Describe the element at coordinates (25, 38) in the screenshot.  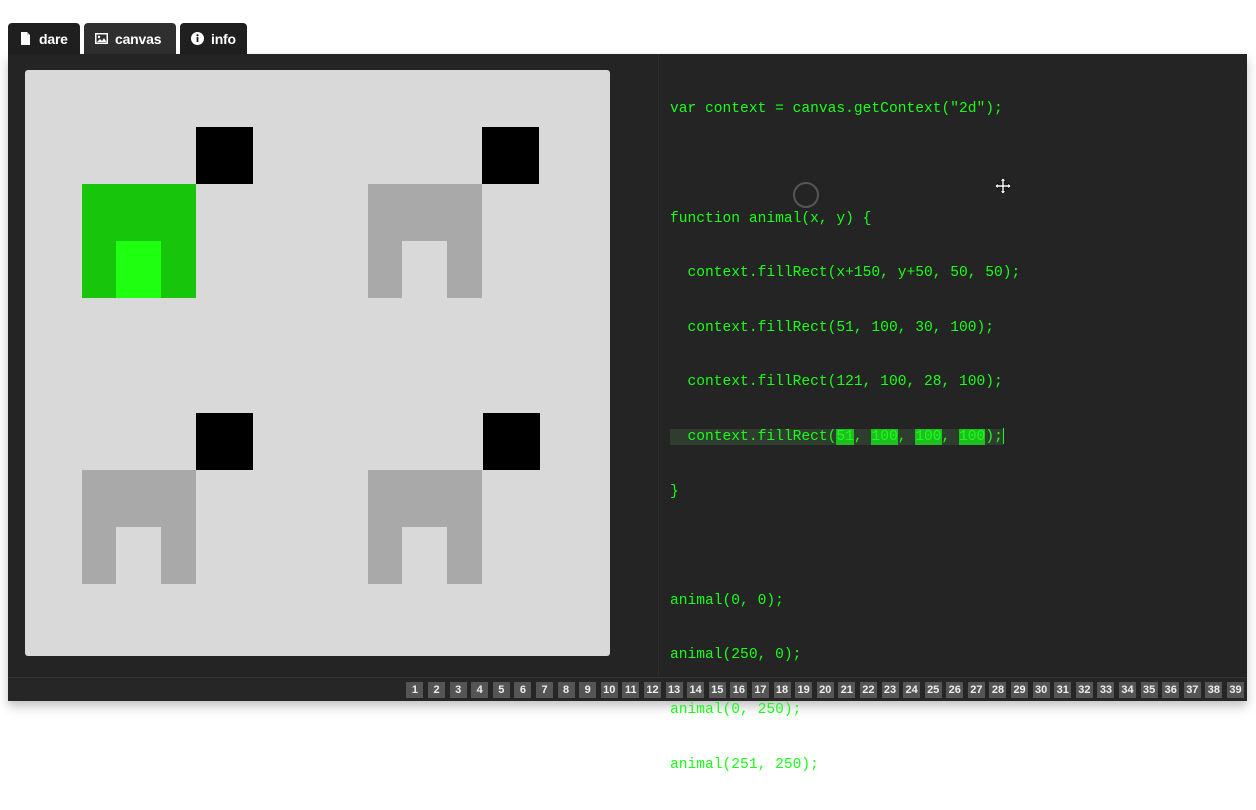
I see `file-icon` at that location.